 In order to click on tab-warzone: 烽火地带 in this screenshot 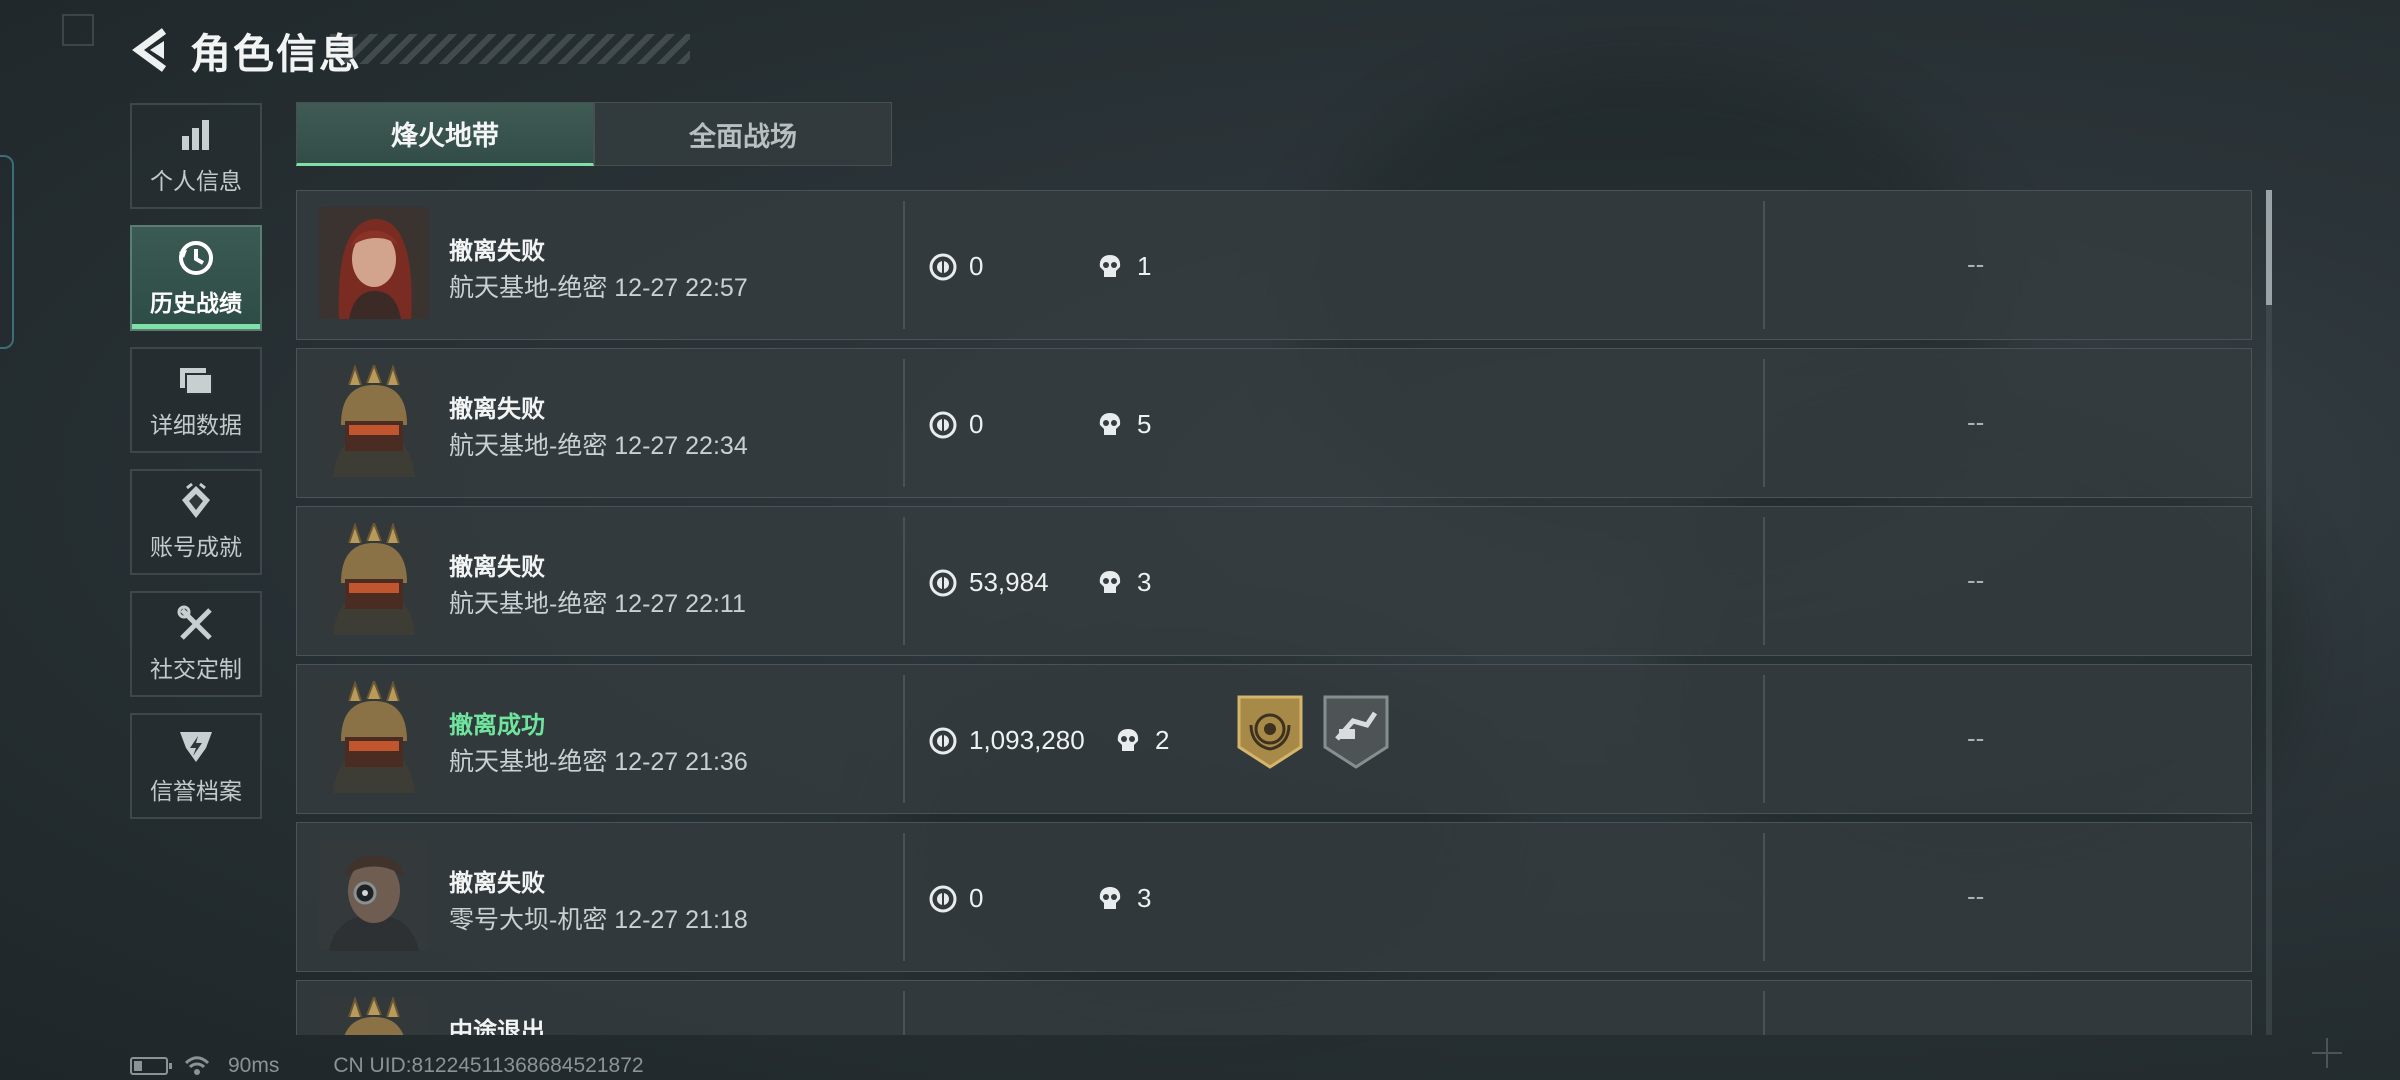, I will do `click(445, 134)`.